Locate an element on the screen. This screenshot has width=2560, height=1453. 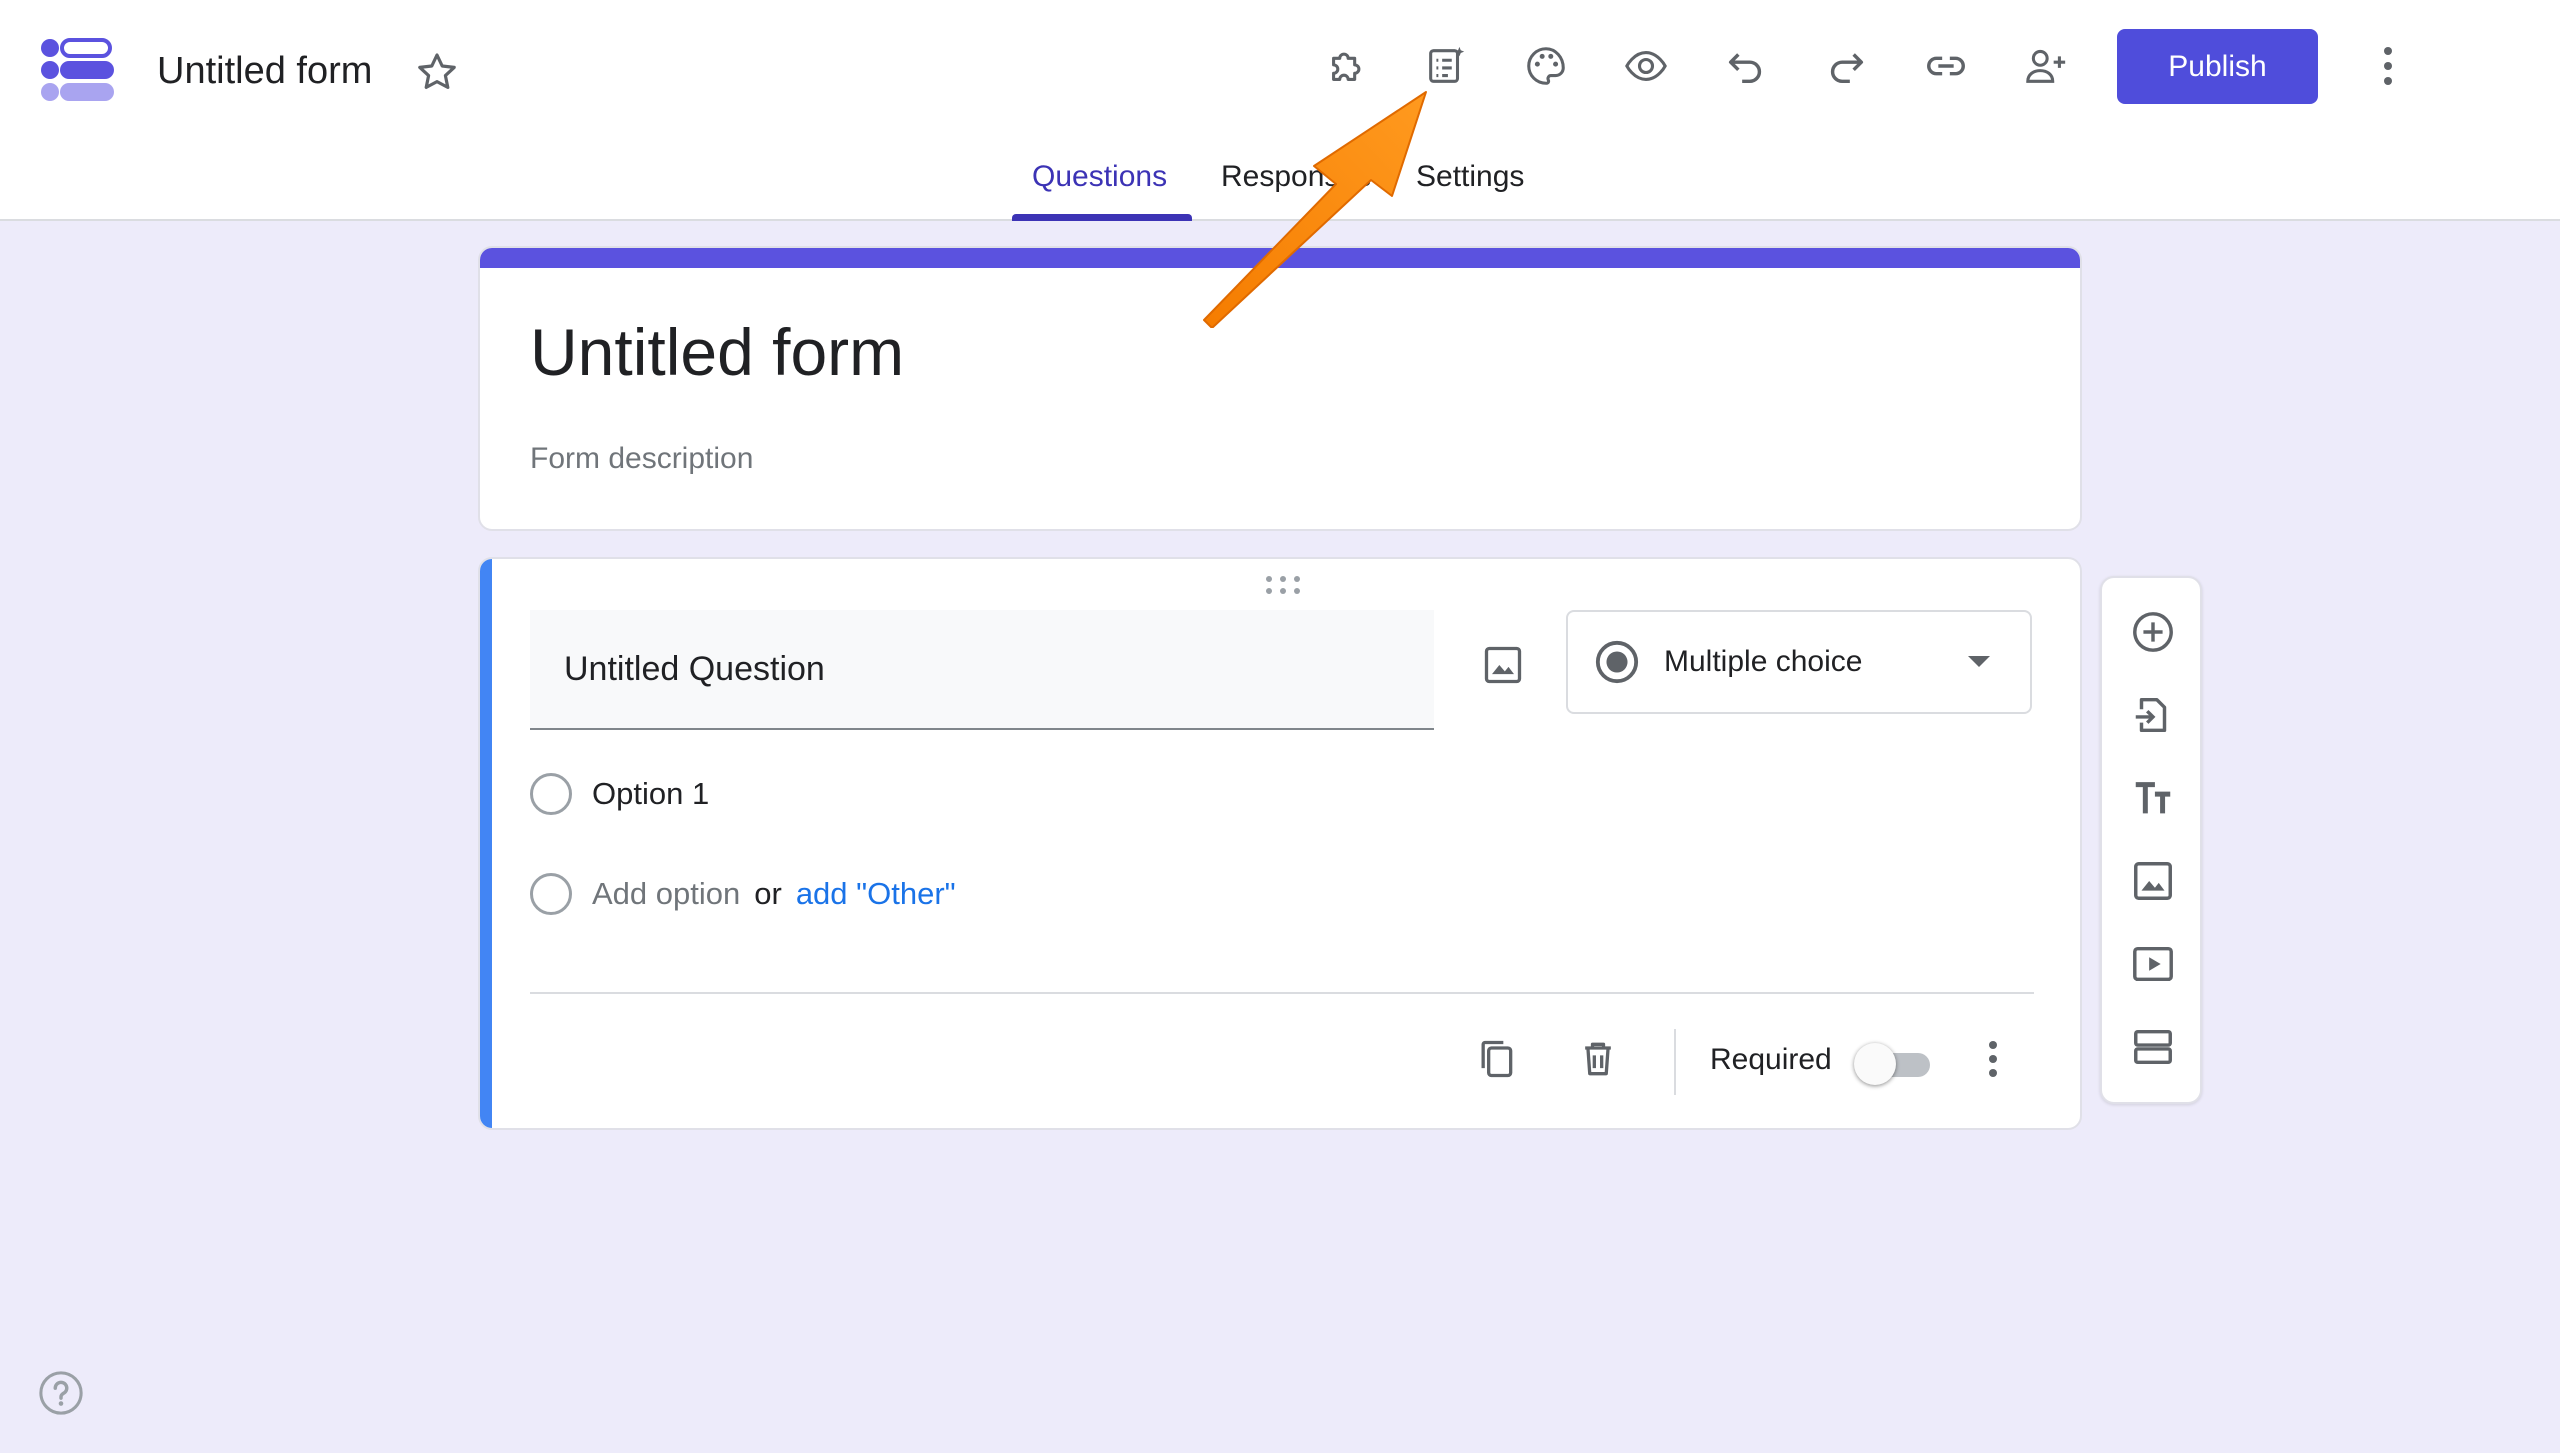
app-title: Untitled form is located at coordinates (264, 71).